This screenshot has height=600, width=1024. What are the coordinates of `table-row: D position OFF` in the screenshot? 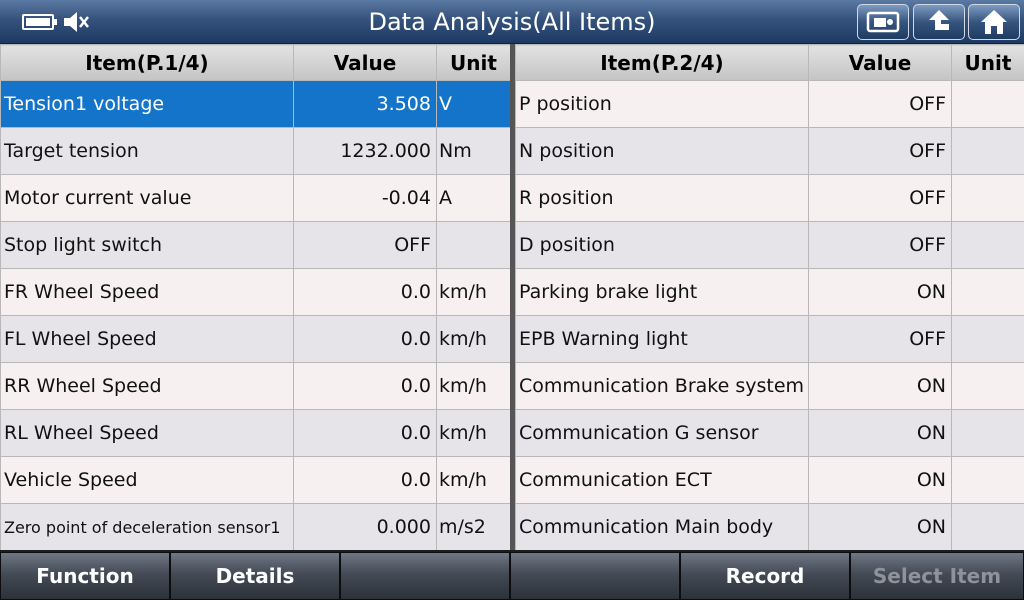 It's located at (769, 245).